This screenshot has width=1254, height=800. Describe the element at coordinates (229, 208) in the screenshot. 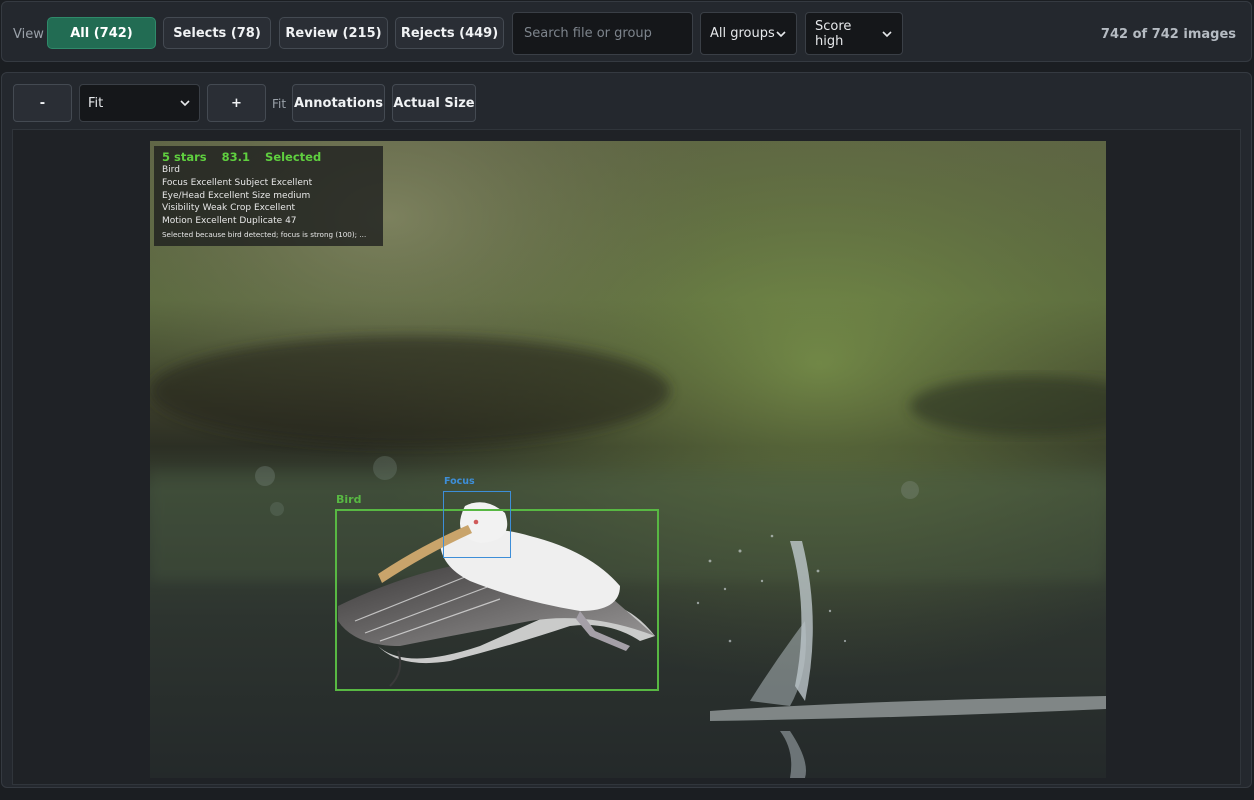

I see `overlay-line: Visibility Weak Crop Excellent` at that location.